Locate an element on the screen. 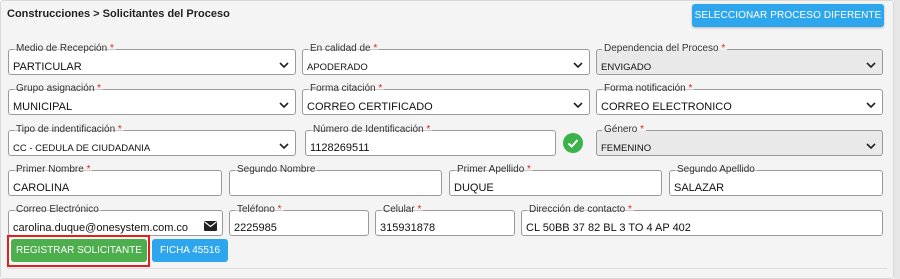 The width and height of the screenshot is (900, 279). segundo-apellido-value: SALAZAR is located at coordinates (699, 188).